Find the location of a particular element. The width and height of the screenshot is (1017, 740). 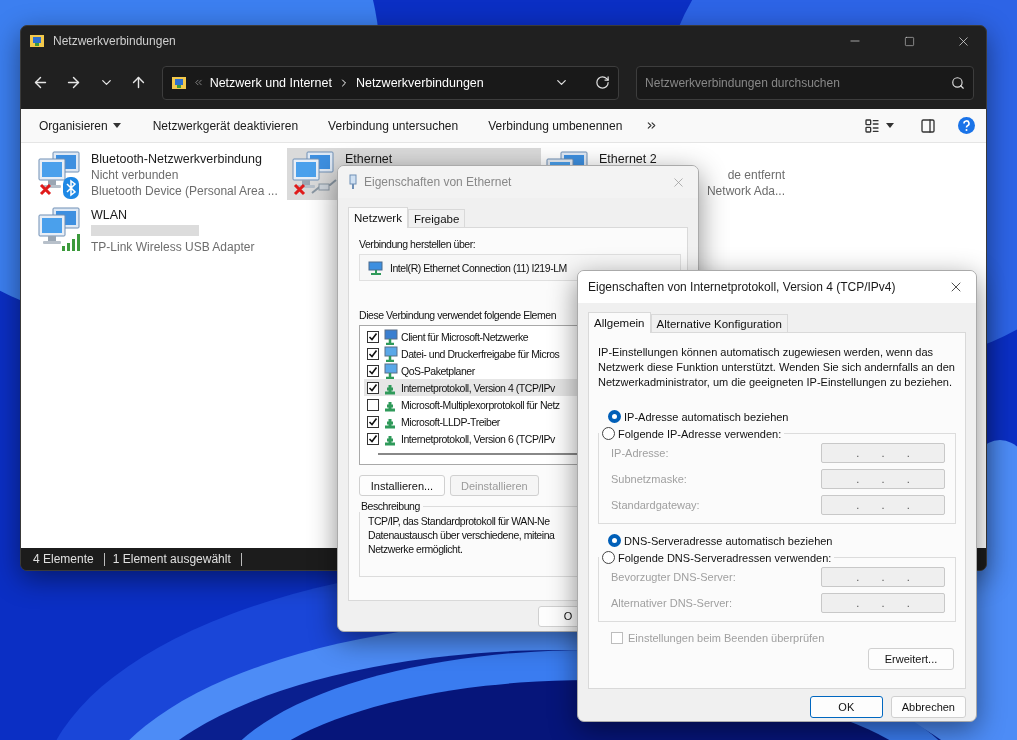

status-text: 4 Elemente is located at coordinates (69, 559).